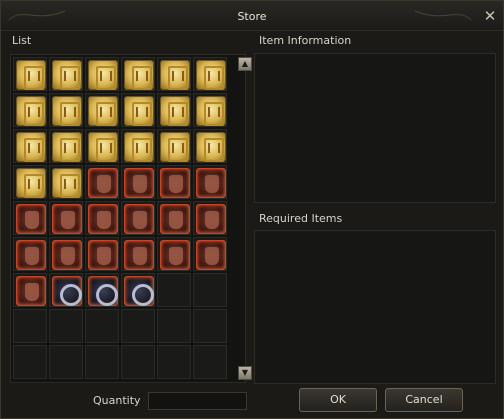  What do you see at coordinates (245, 219) in the screenshot?
I see `list-scrollbar: ▲ ▼` at bounding box center [245, 219].